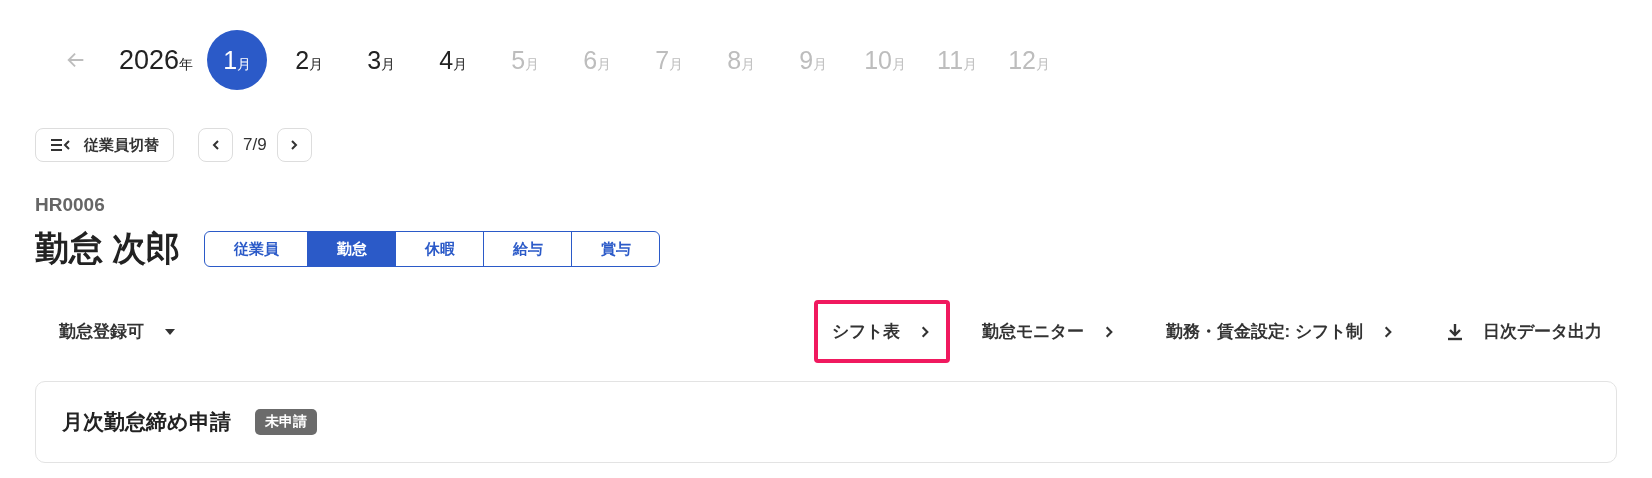  I want to click on month-button: 4月, so click(453, 60).